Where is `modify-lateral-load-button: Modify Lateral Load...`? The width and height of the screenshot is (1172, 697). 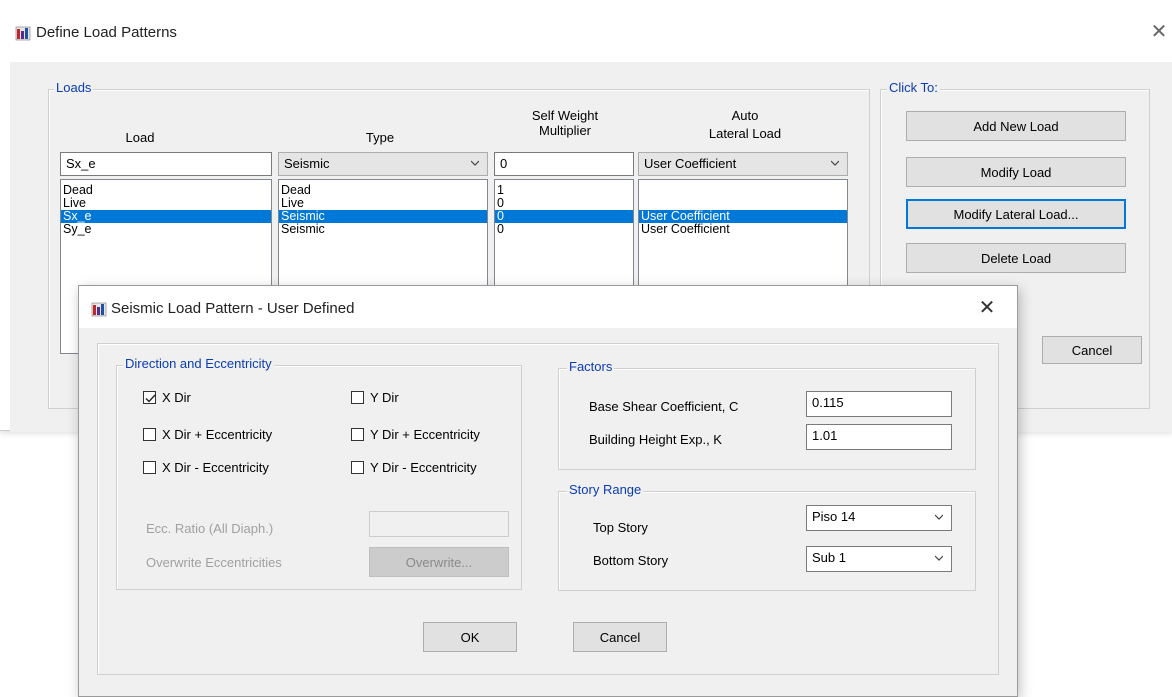 modify-lateral-load-button: Modify Lateral Load... is located at coordinates (1016, 214).